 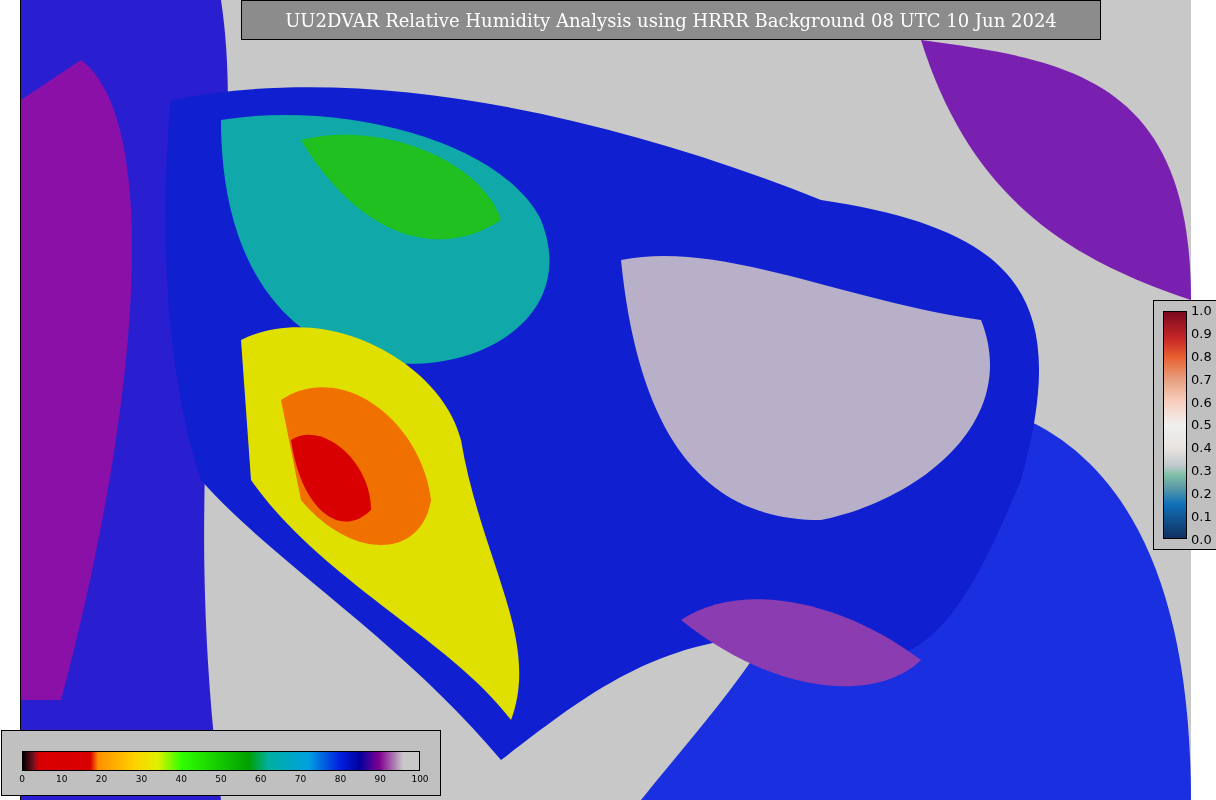 What do you see at coordinates (1201, 471) in the screenshot?
I see `tick-label: 0.3` at bounding box center [1201, 471].